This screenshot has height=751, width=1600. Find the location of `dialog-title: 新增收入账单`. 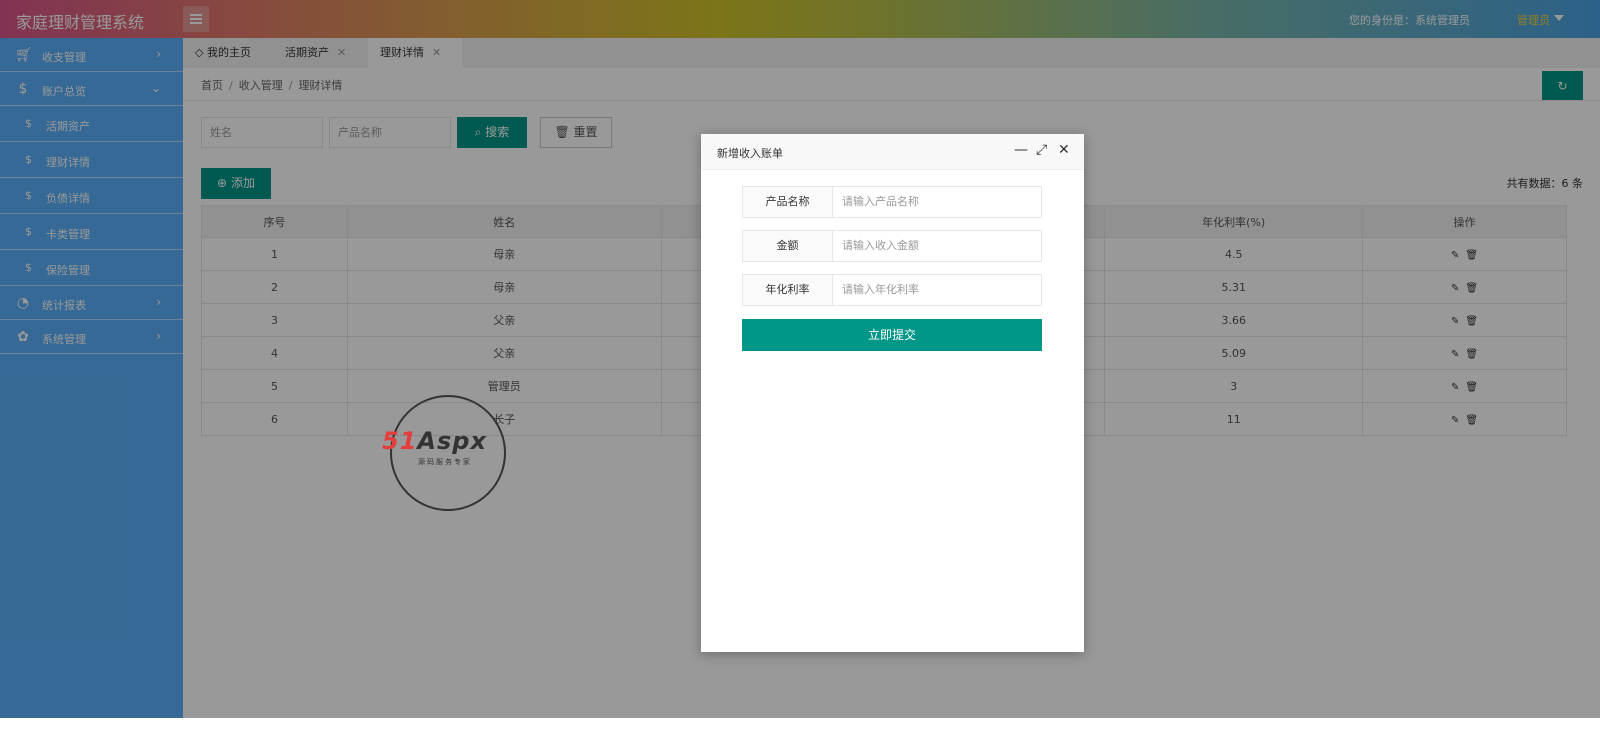

dialog-title: 新增收入账单 is located at coordinates (750, 153).